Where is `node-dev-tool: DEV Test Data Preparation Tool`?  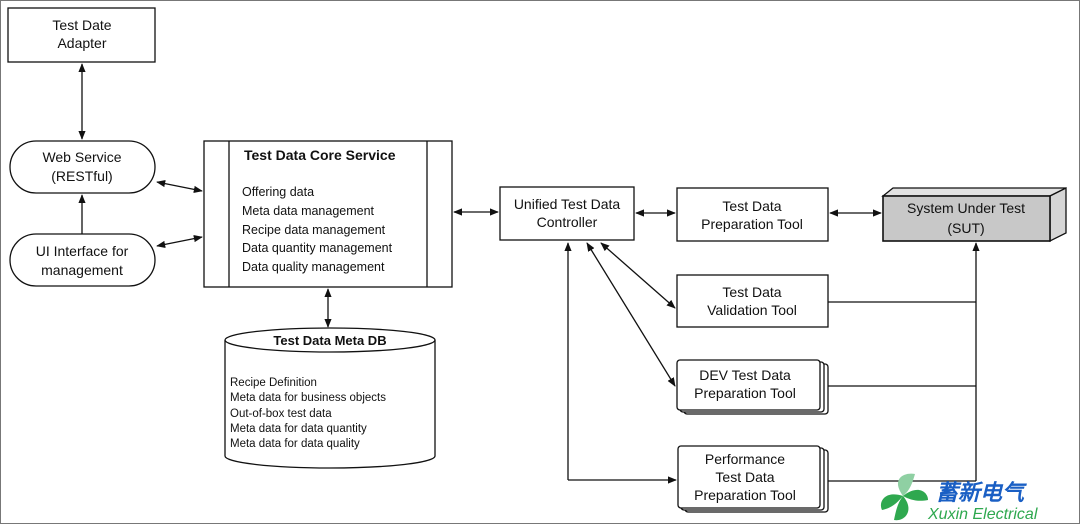 node-dev-tool: DEV Test Data Preparation Tool is located at coordinates (752, 387).